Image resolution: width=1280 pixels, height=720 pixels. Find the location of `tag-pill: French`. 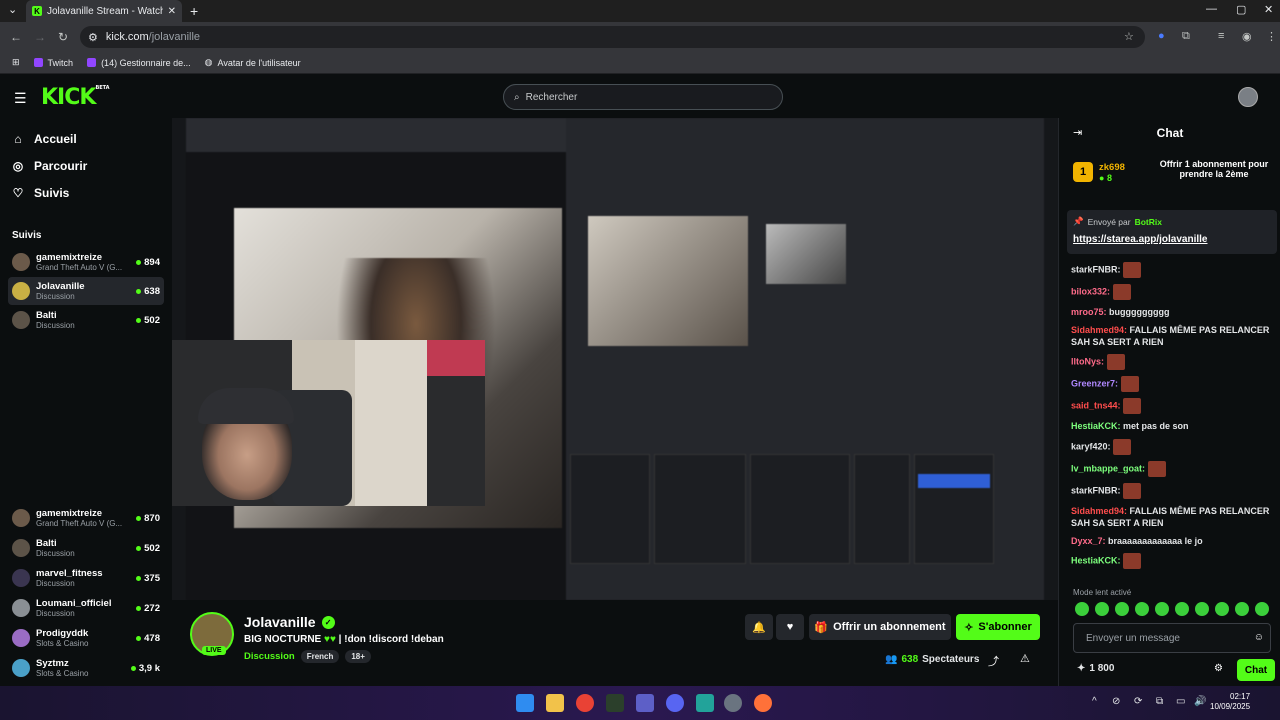

tag-pill: French is located at coordinates (320, 656).